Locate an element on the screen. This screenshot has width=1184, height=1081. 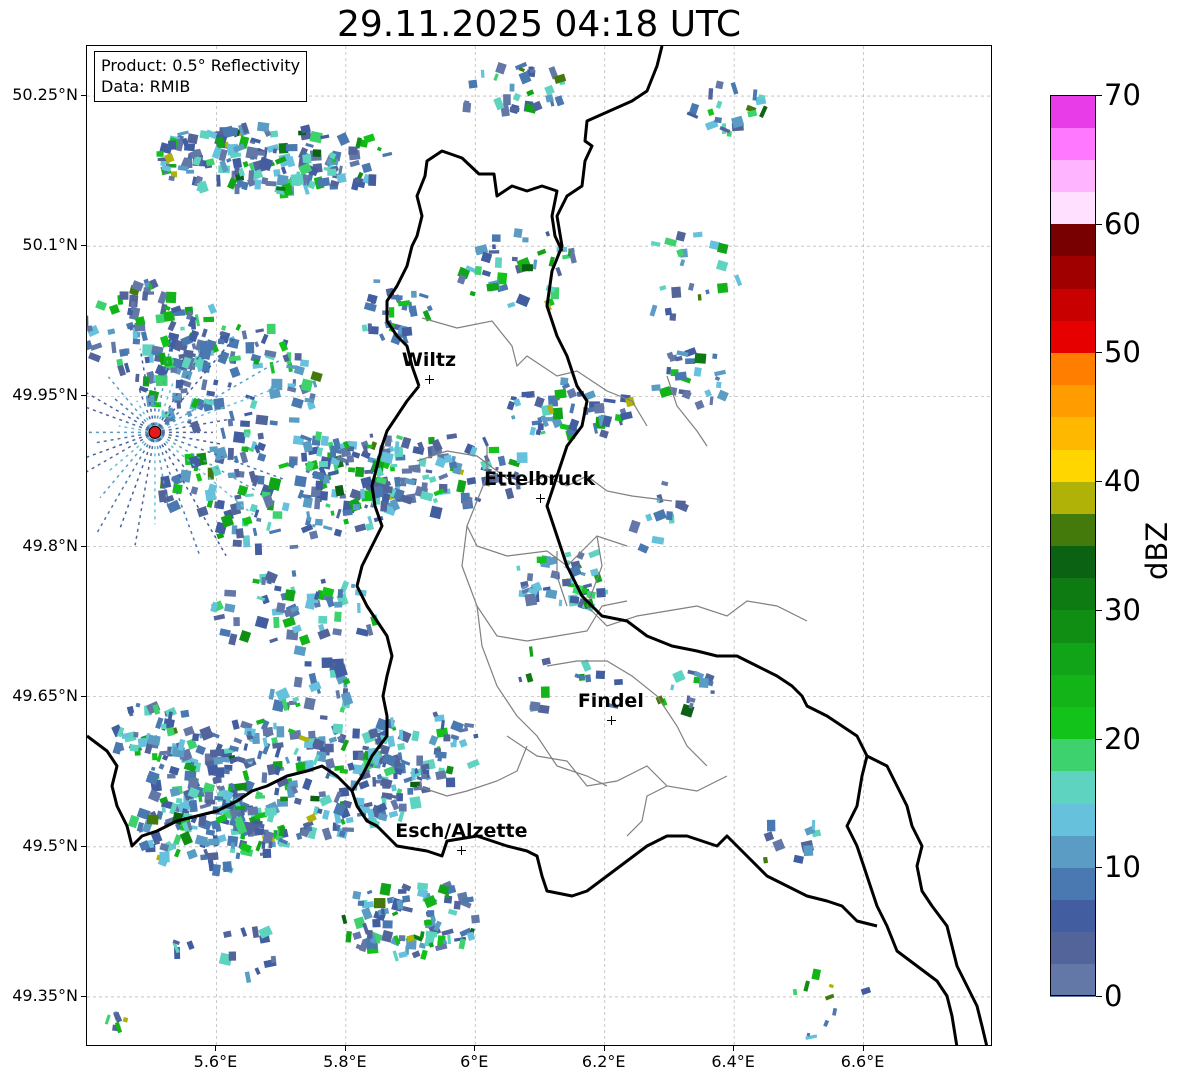
lon-tick-label: 6.4°E is located at coordinates (733, 1061).